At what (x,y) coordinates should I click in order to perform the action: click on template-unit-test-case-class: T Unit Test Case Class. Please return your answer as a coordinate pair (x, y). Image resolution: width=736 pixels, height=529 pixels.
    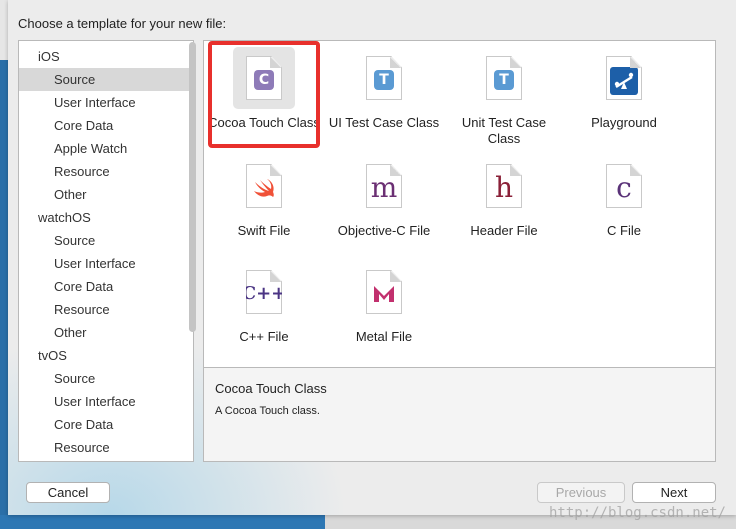
    Looking at the image, I should click on (504, 97).